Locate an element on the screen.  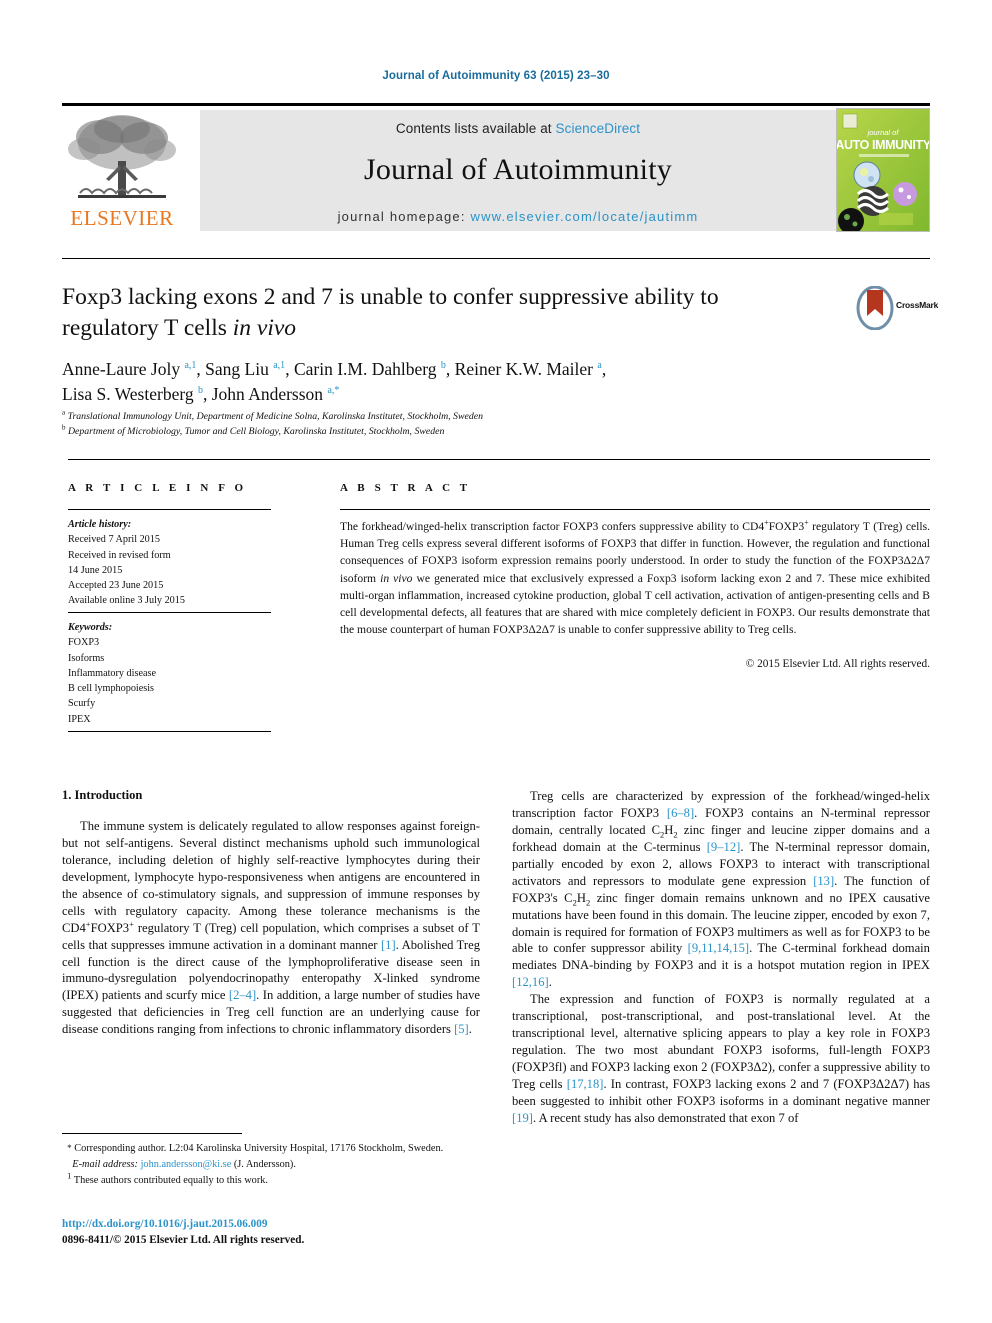
svg-text: journal of is located at coordinates (883, 132).